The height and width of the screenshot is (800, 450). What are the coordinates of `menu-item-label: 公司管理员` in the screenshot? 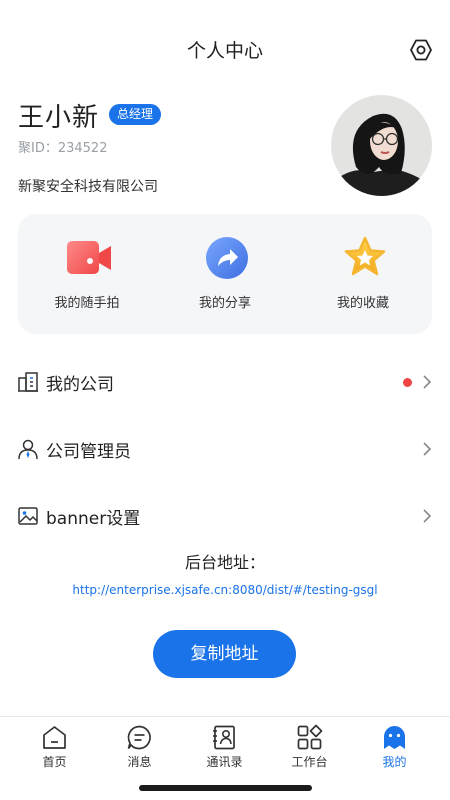 It's located at (88, 452).